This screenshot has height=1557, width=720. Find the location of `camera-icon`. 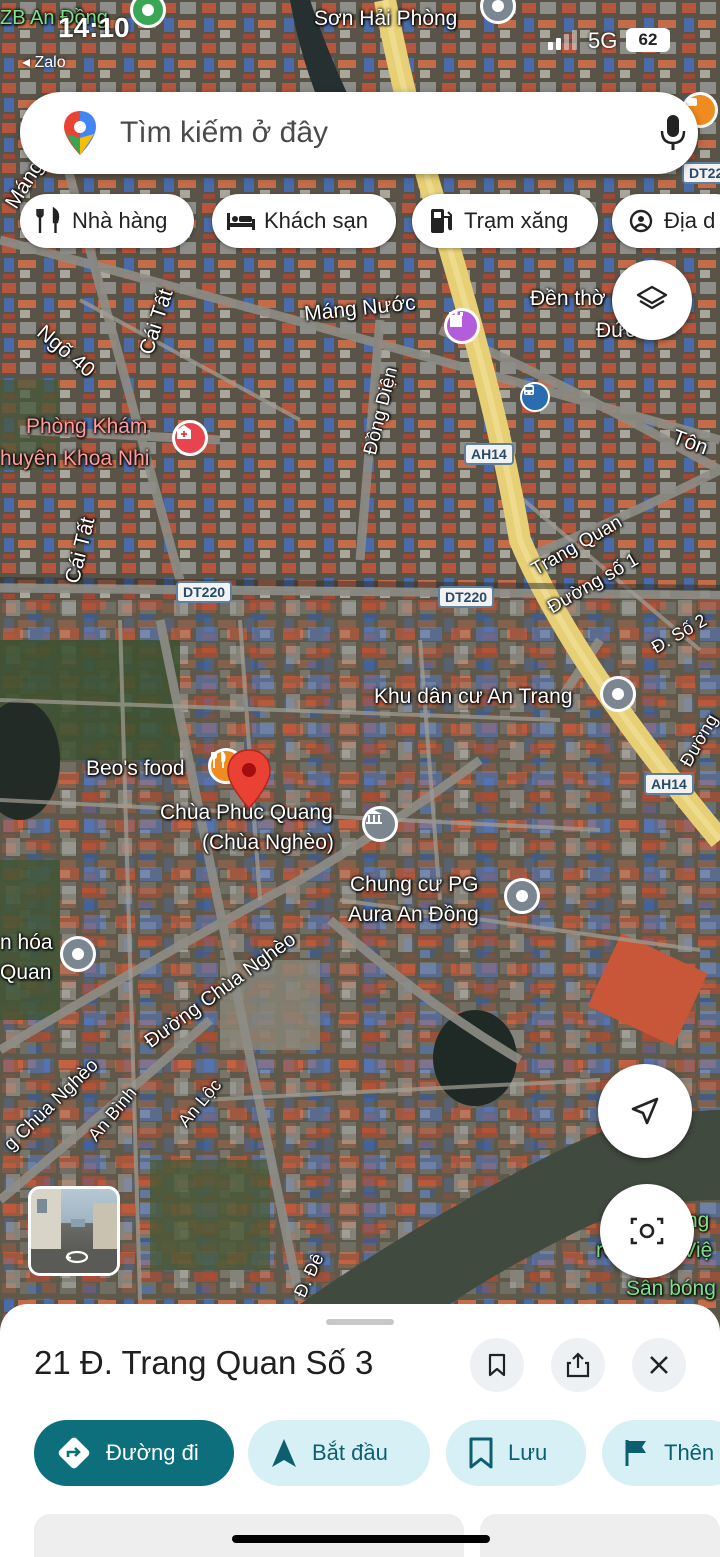

camera-icon is located at coordinates (647, 1231).